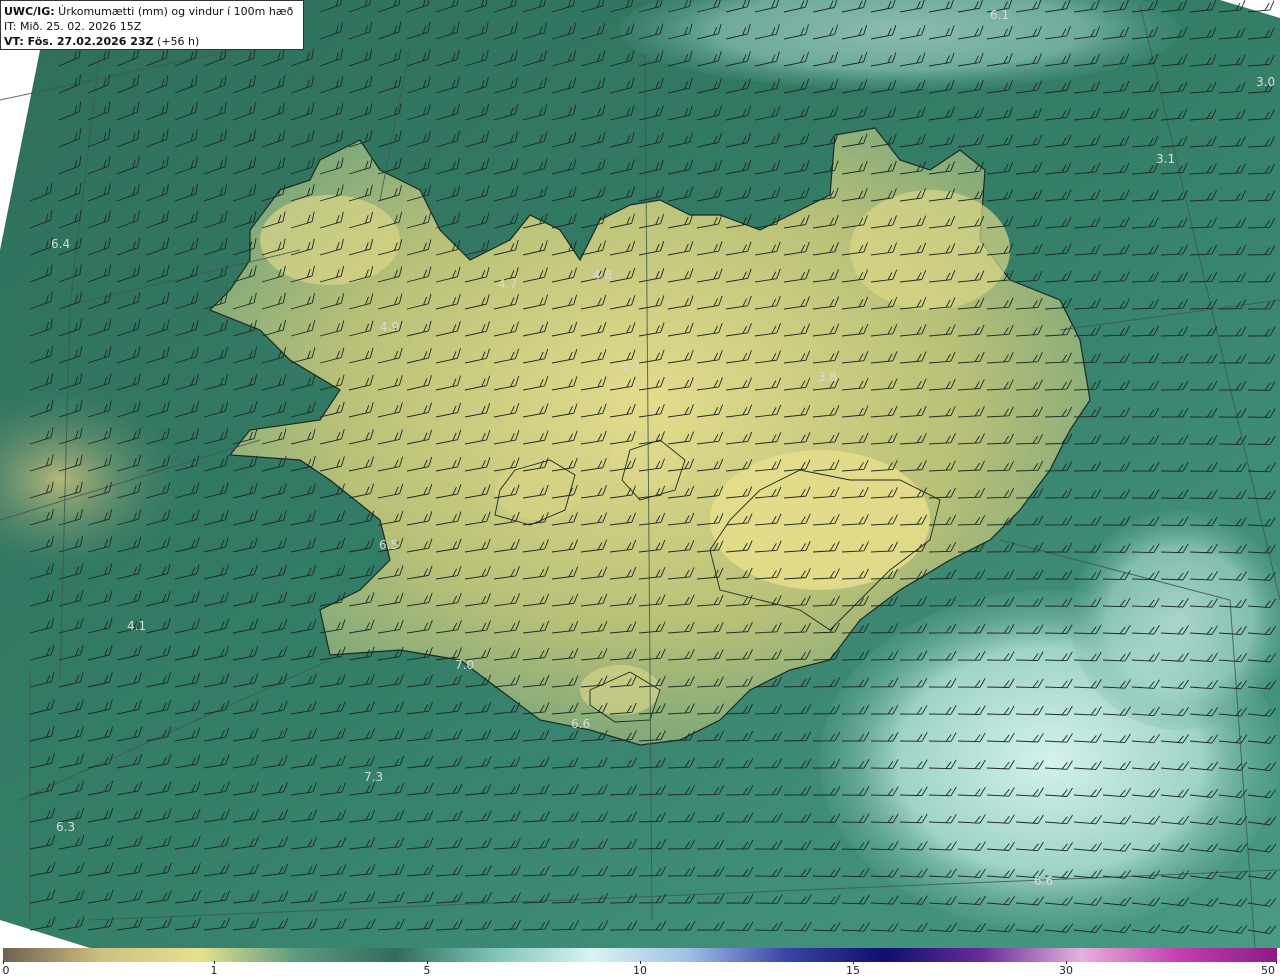 The height and width of the screenshot is (978, 1280). I want to click on precip-vatnajokull, so click(820, 520).